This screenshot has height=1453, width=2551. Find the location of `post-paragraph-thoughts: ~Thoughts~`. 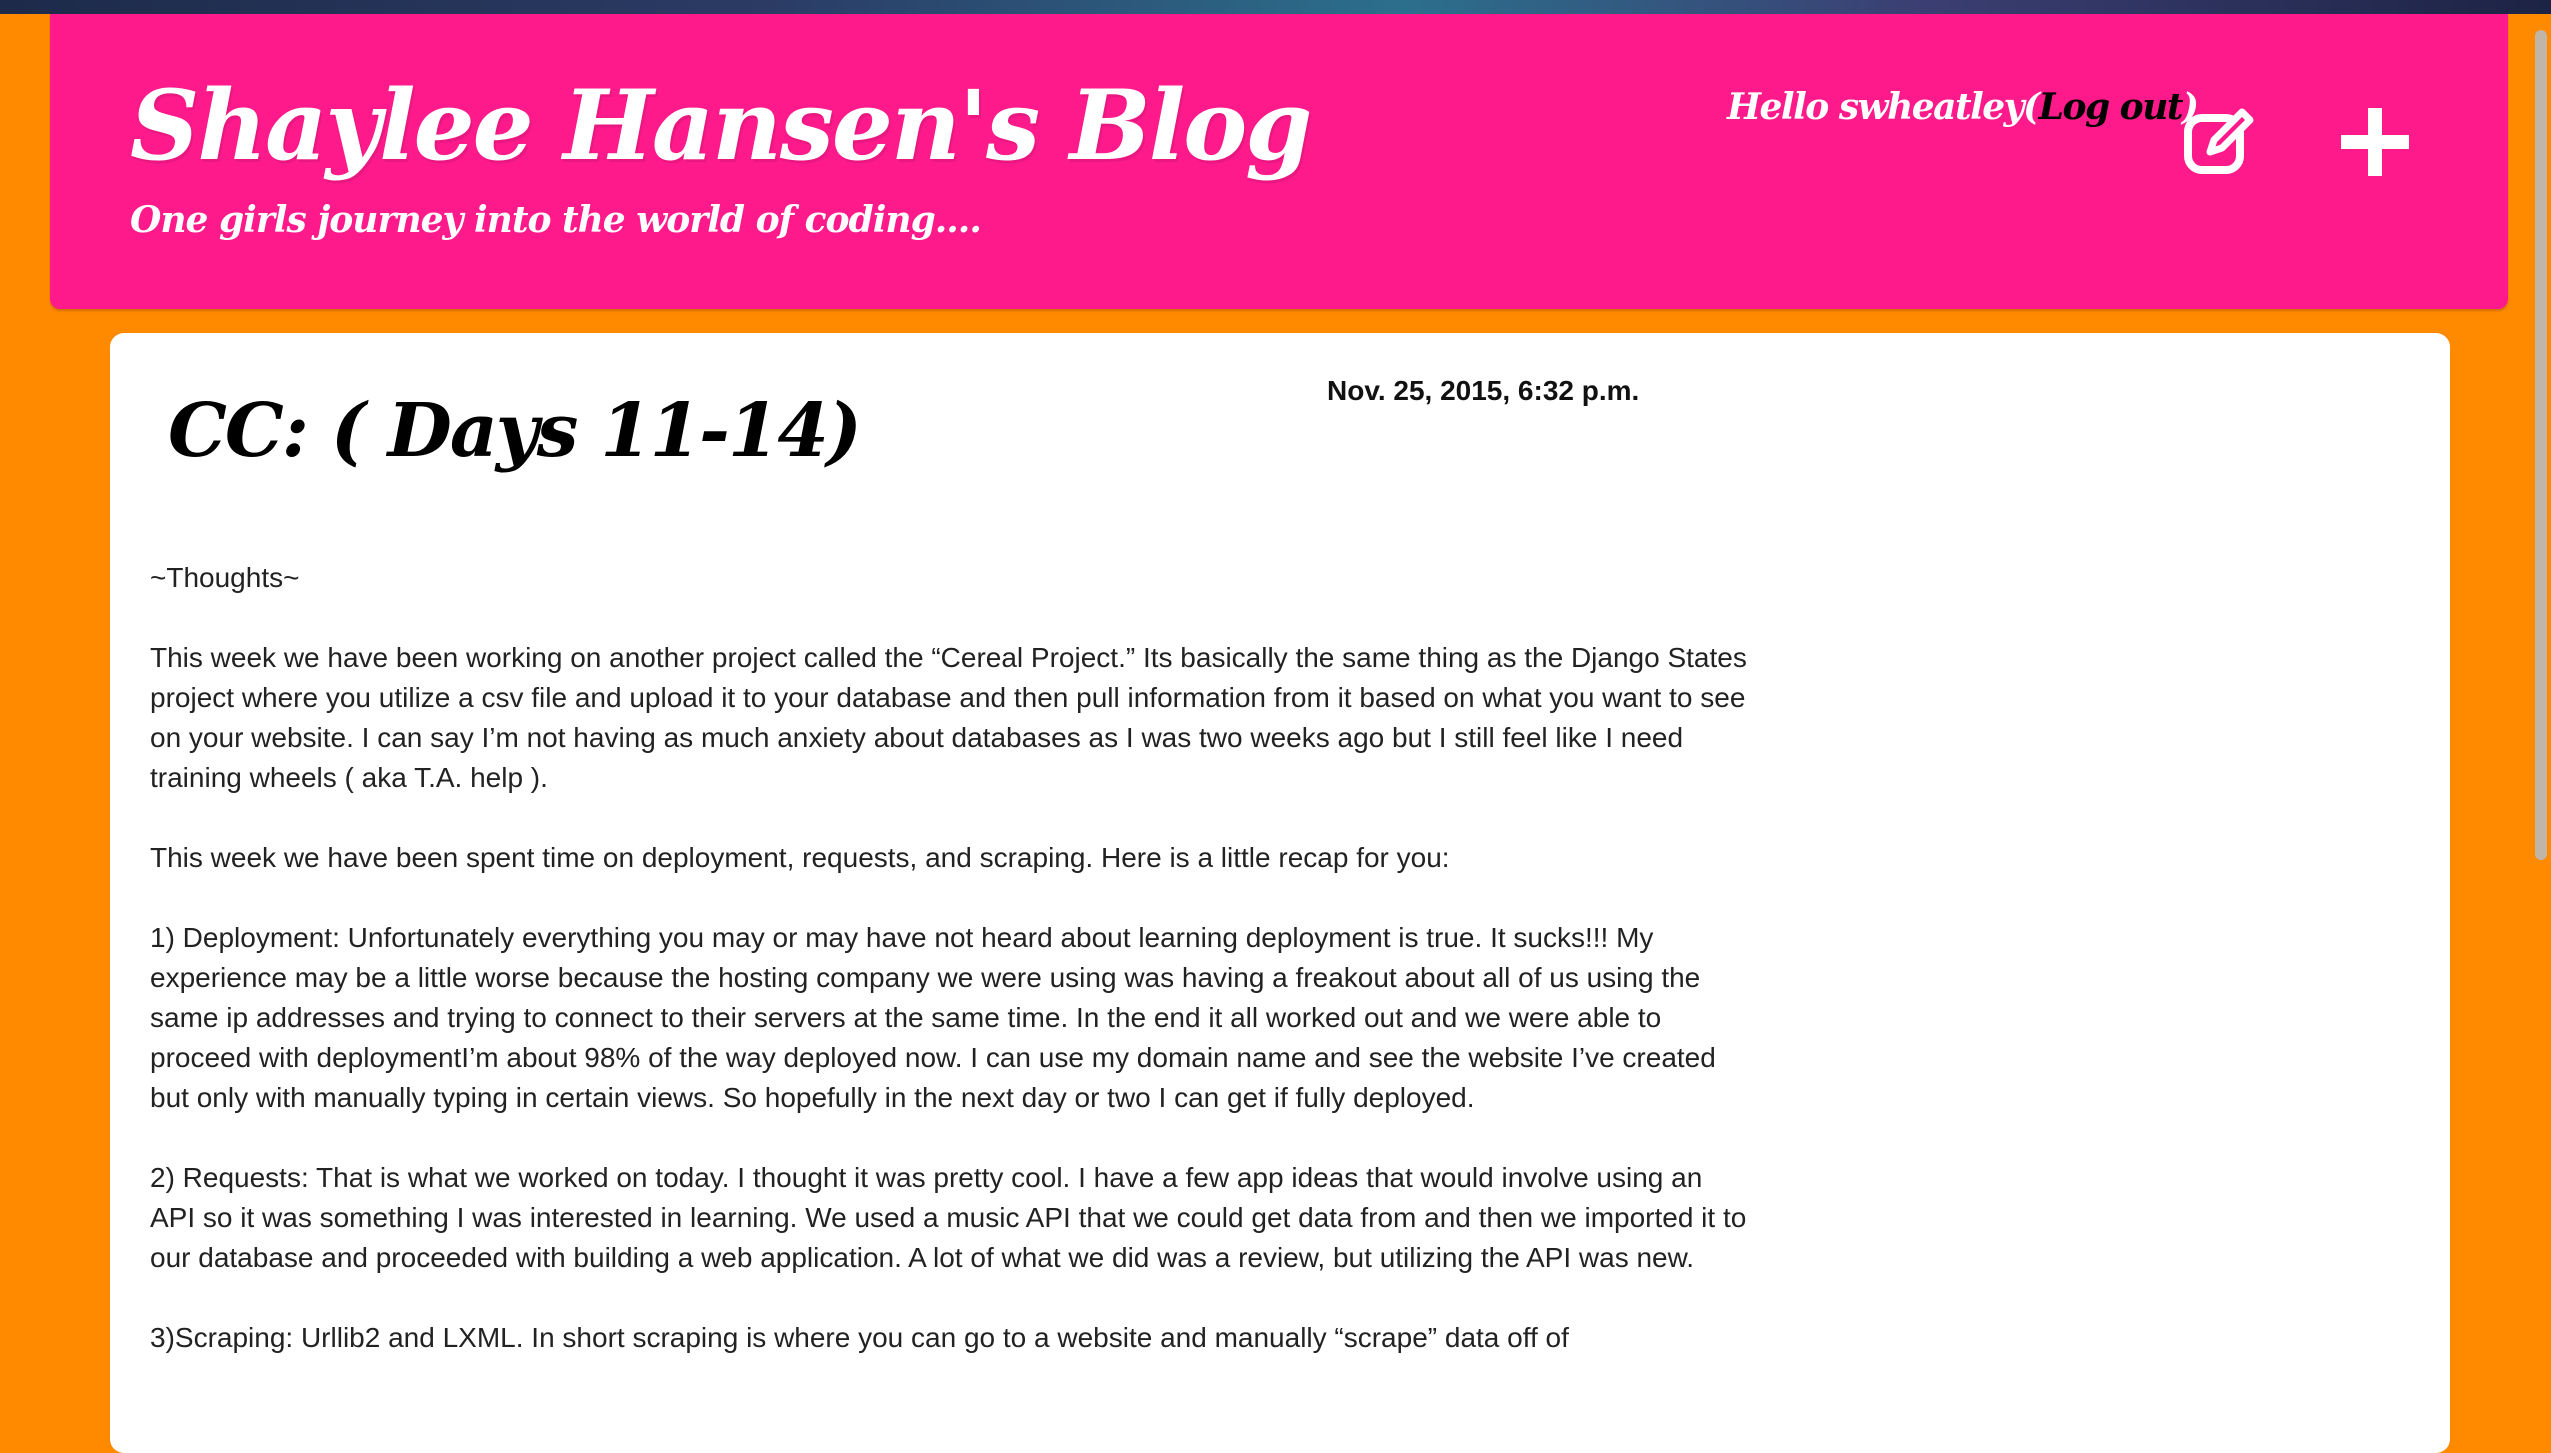

post-paragraph-thoughts: ~Thoughts~ is located at coordinates (225, 577).